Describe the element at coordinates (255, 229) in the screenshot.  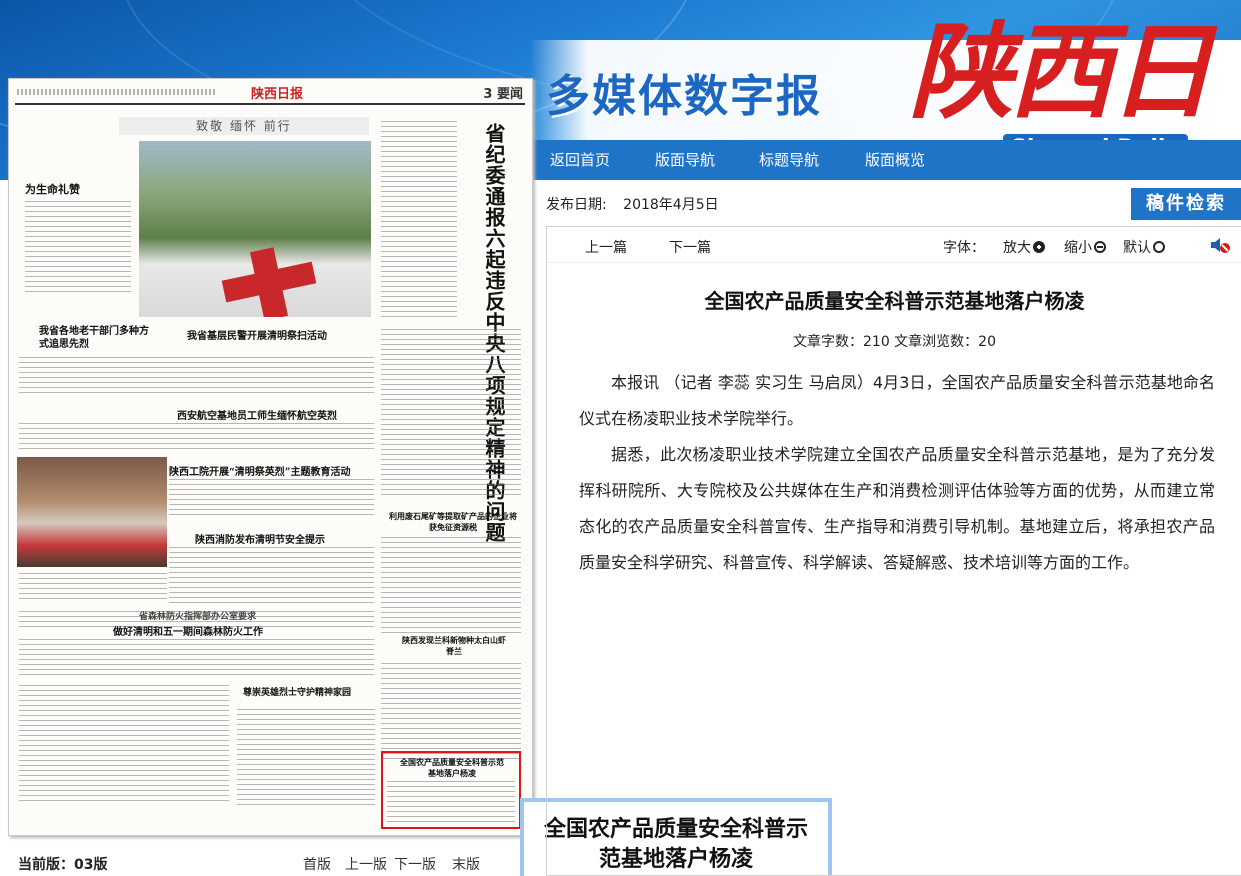
I see `paper-photo-flowers` at that location.